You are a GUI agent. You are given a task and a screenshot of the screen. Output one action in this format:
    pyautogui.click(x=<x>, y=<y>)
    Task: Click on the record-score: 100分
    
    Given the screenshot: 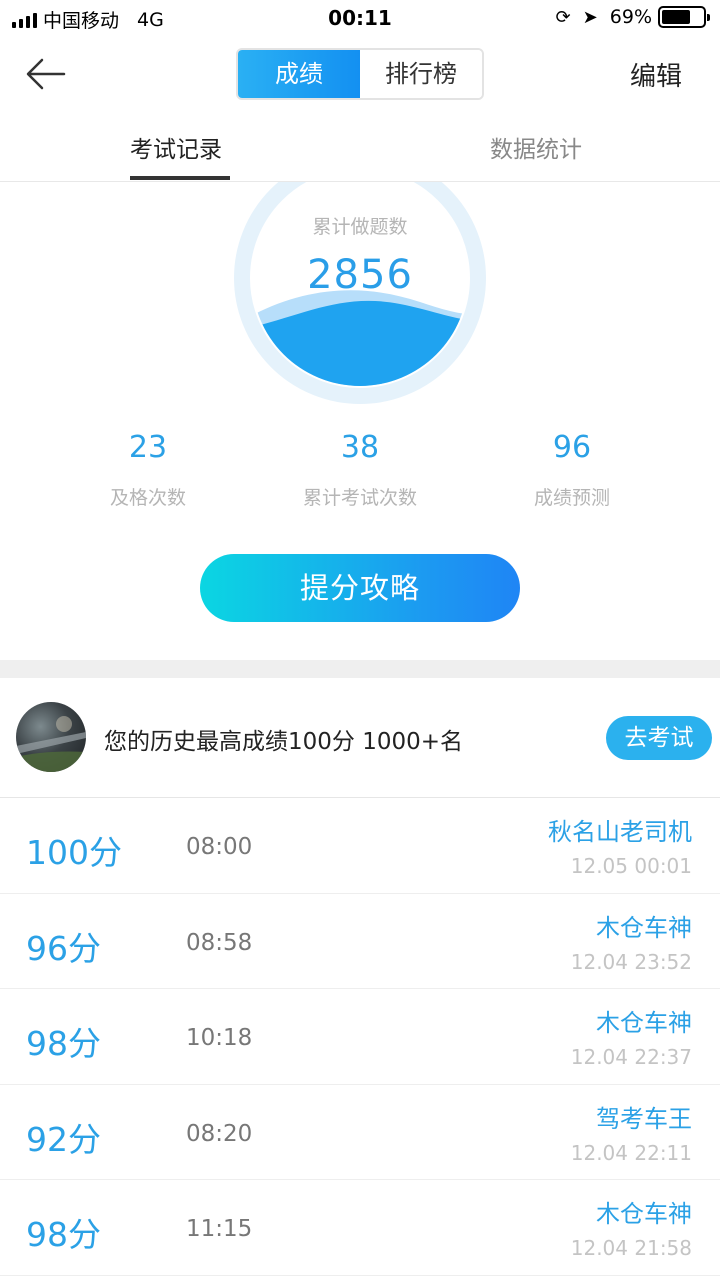 What is the action you would take?
    pyautogui.click(x=74, y=852)
    